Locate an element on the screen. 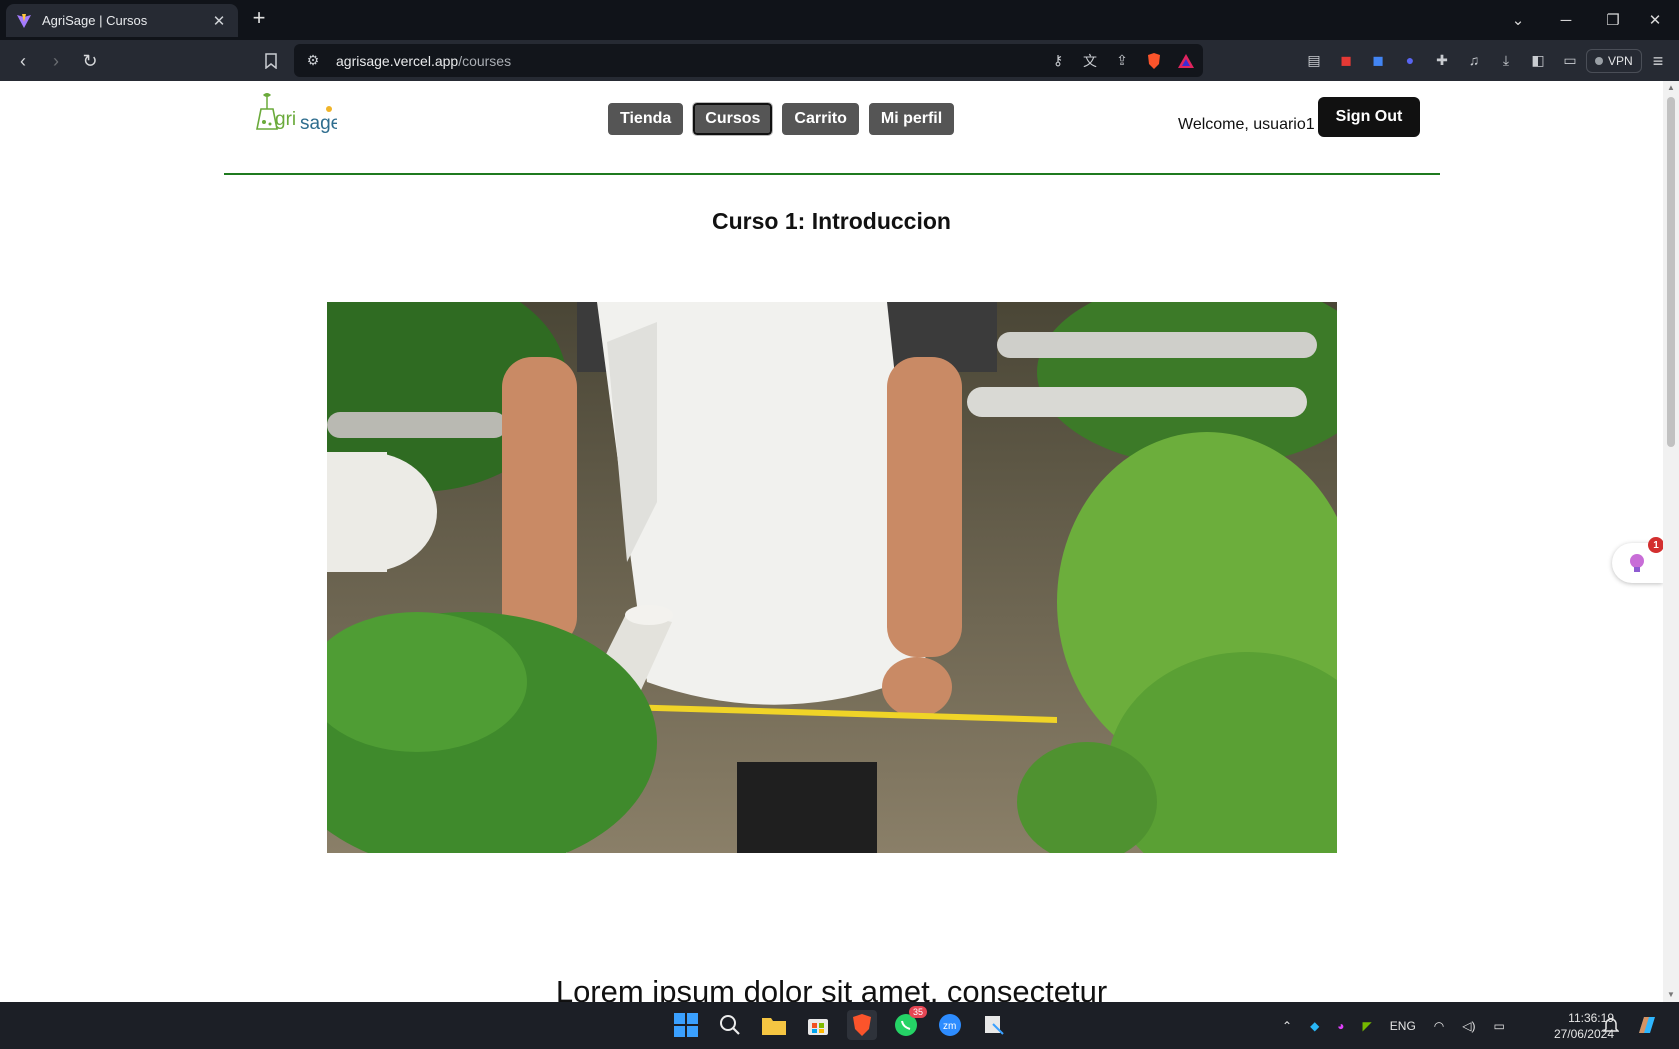 The width and height of the screenshot is (1679, 1049). extensions-puzzle-icon: ✚ is located at coordinates (1442, 60).